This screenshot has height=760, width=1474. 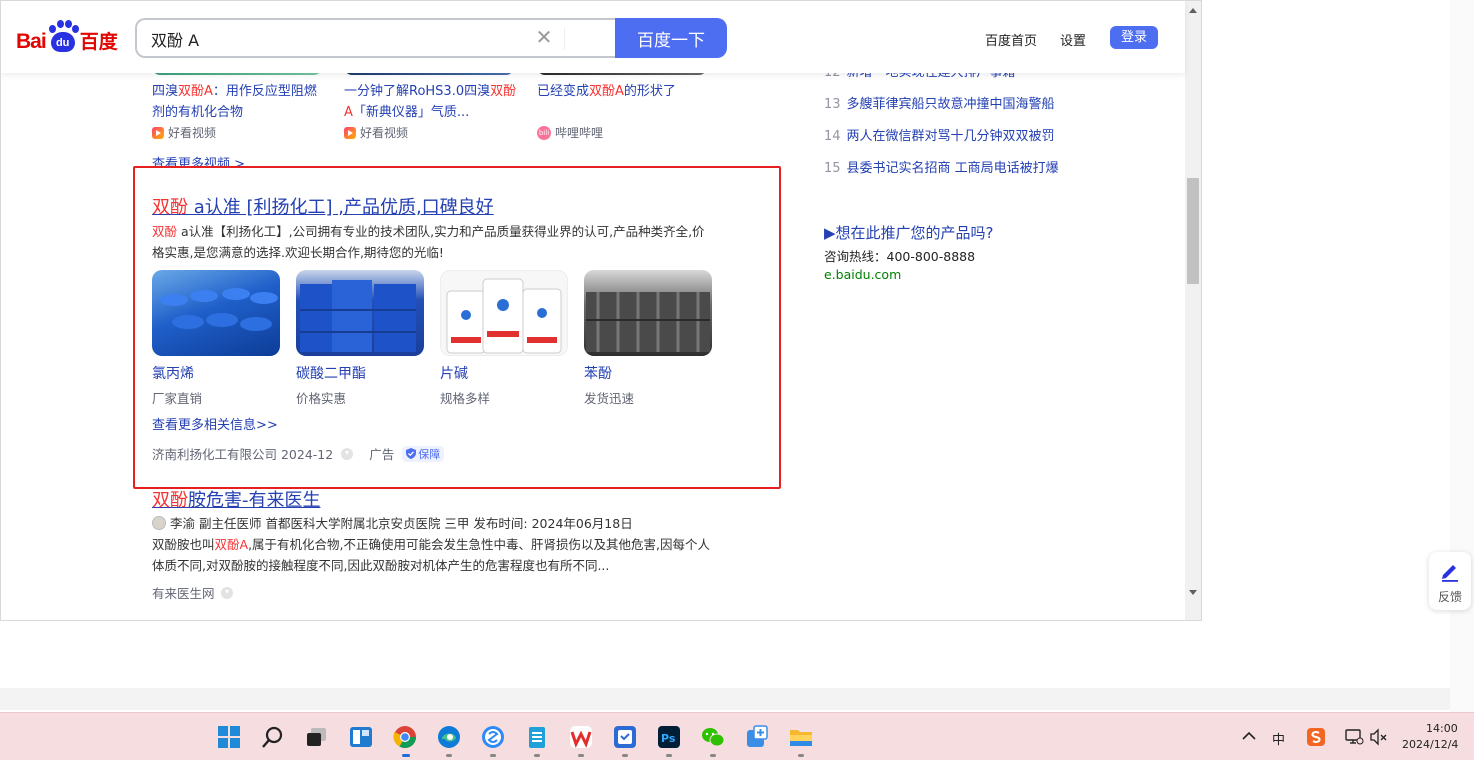 I want to click on result-source-name: 有来医生网, so click(x=183, y=592).